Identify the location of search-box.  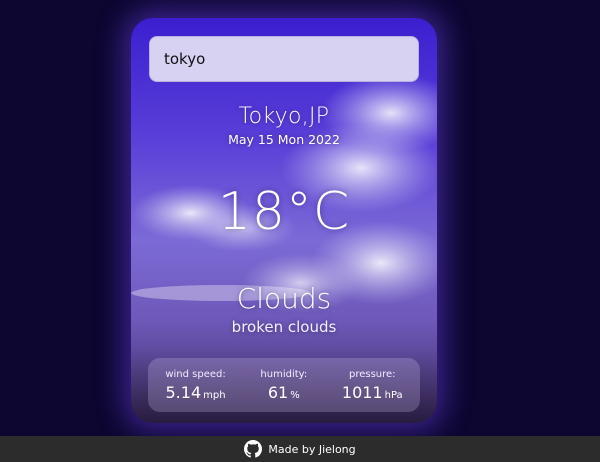
(284, 59).